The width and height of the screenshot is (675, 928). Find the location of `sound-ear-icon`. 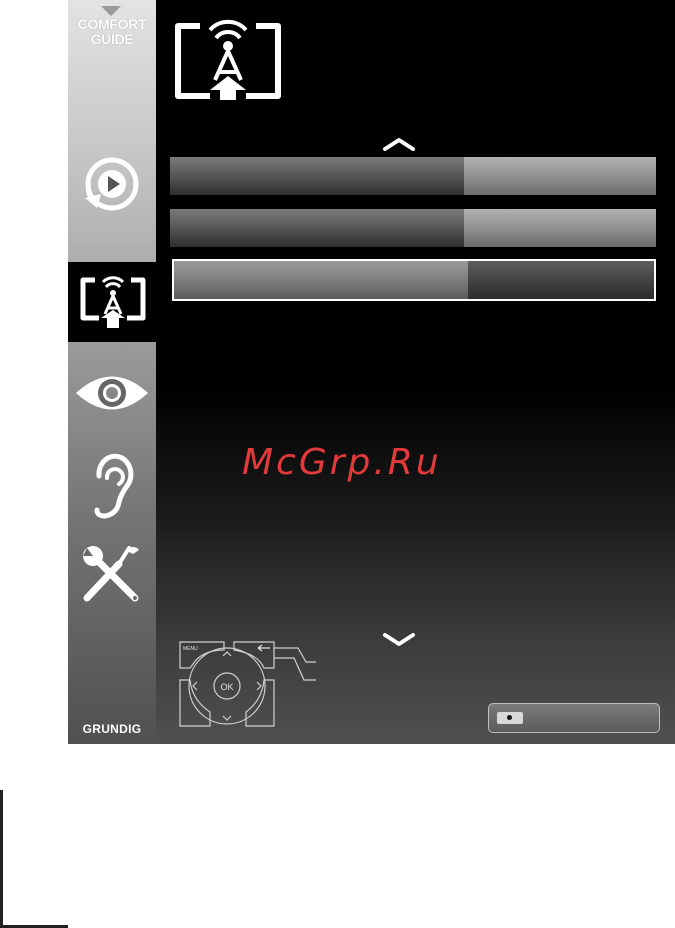

sound-ear-icon is located at coordinates (114, 486).